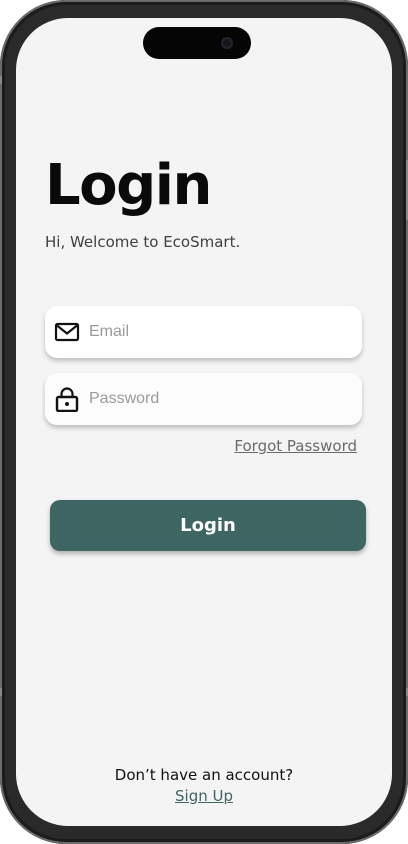 Image resolution: width=408 pixels, height=844 pixels. I want to click on no-account-text: Don’t have an account?, so click(204, 775).